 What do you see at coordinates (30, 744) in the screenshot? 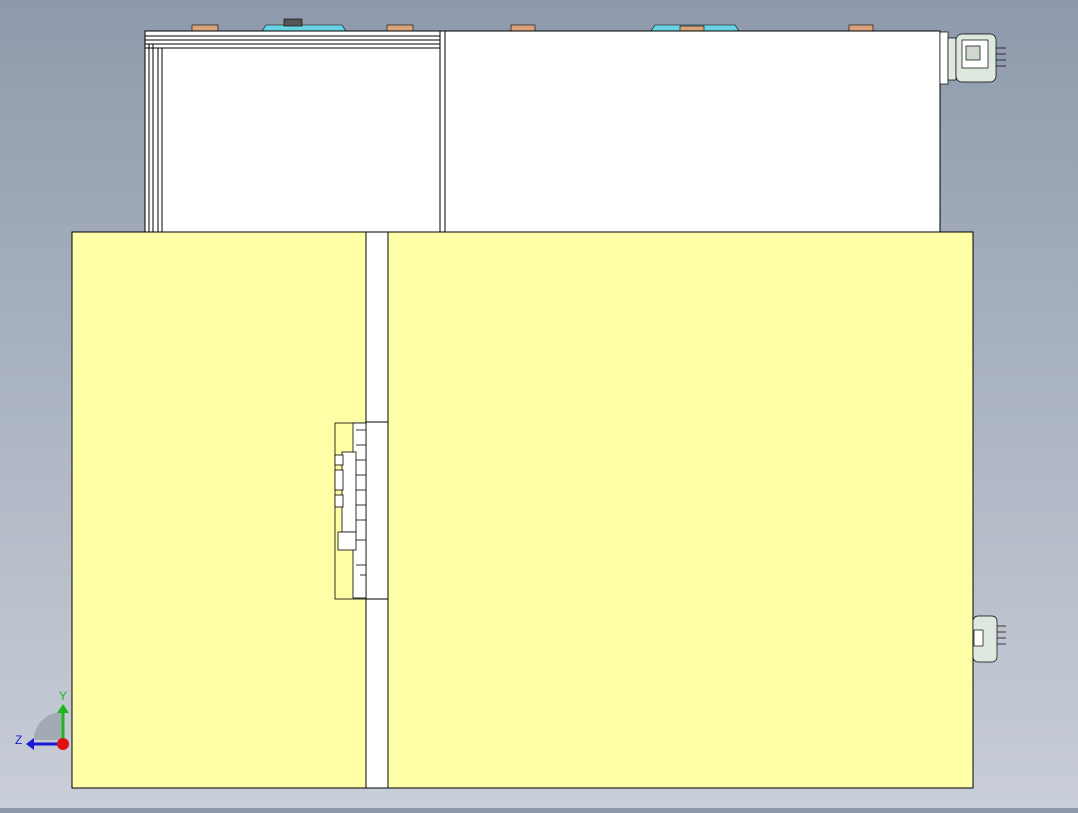
I see `z-axis-arrow` at bounding box center [30, 744].